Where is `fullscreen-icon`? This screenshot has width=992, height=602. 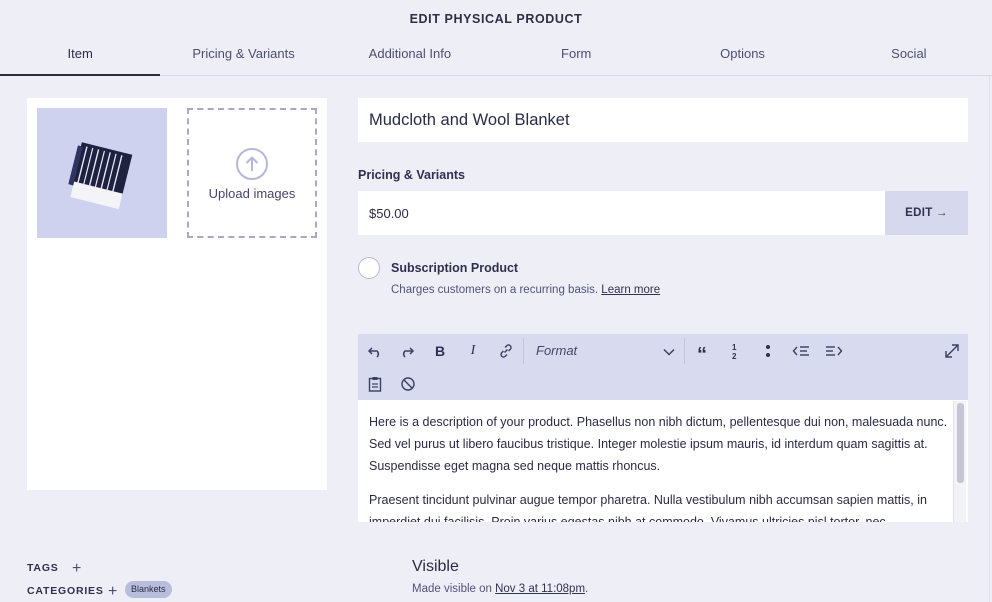
fullscreen-icon is located at coordinates (952, 351).